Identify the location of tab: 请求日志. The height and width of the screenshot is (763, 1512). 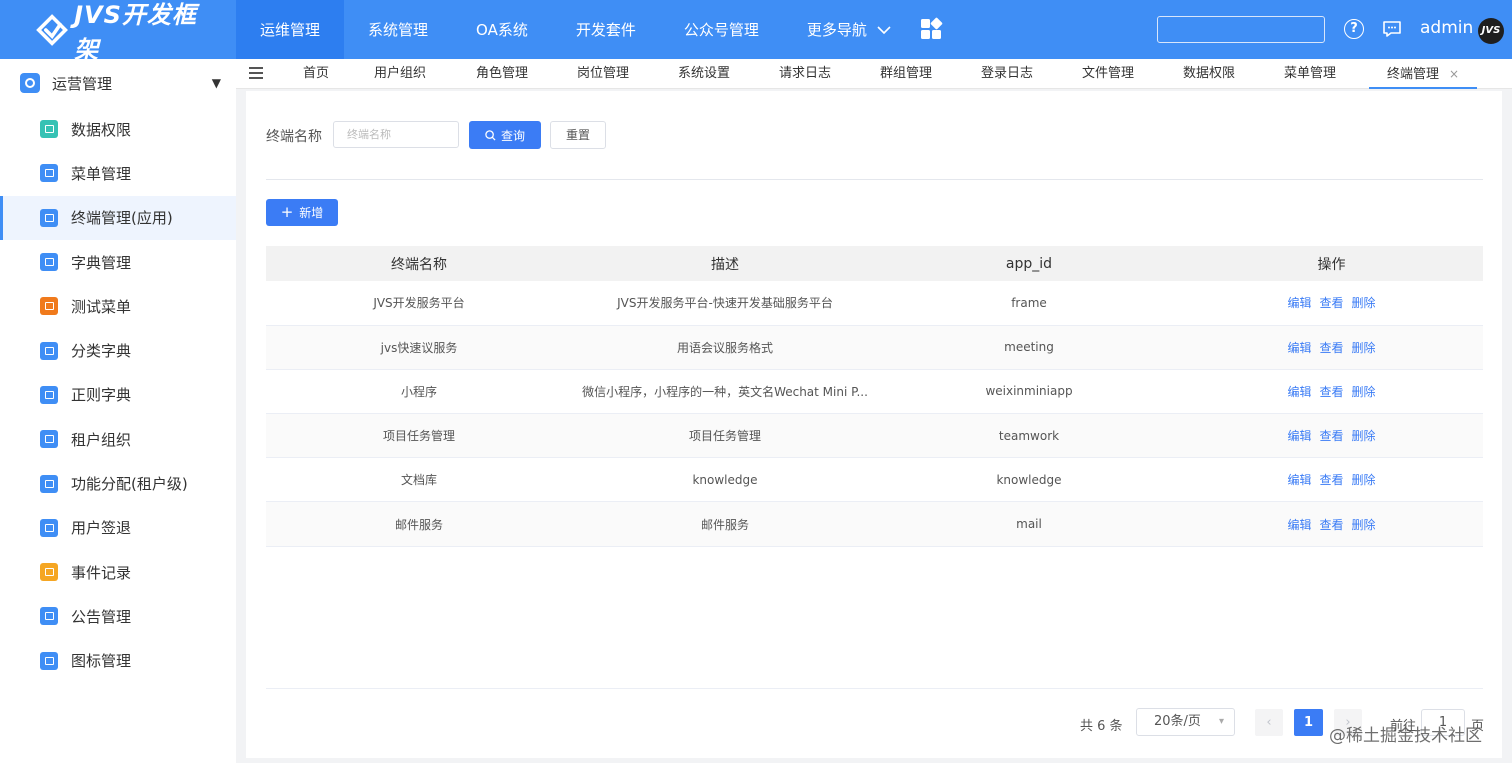
(805, 74).